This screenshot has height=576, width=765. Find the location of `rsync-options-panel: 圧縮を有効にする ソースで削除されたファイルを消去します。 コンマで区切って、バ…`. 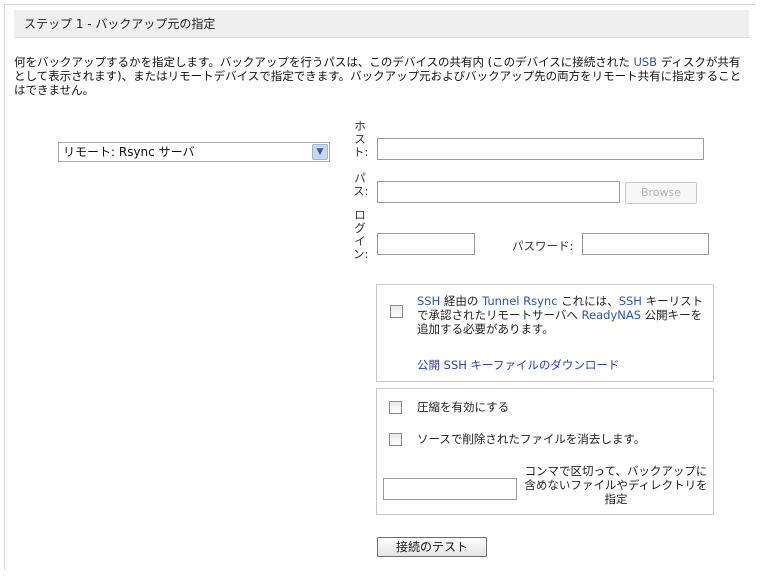

rsync-options-panel: 圧縮を有効にする ソースで削除されたファイルを消去します。 コンマで区切って、バ… is located at coordinates (545, 451).